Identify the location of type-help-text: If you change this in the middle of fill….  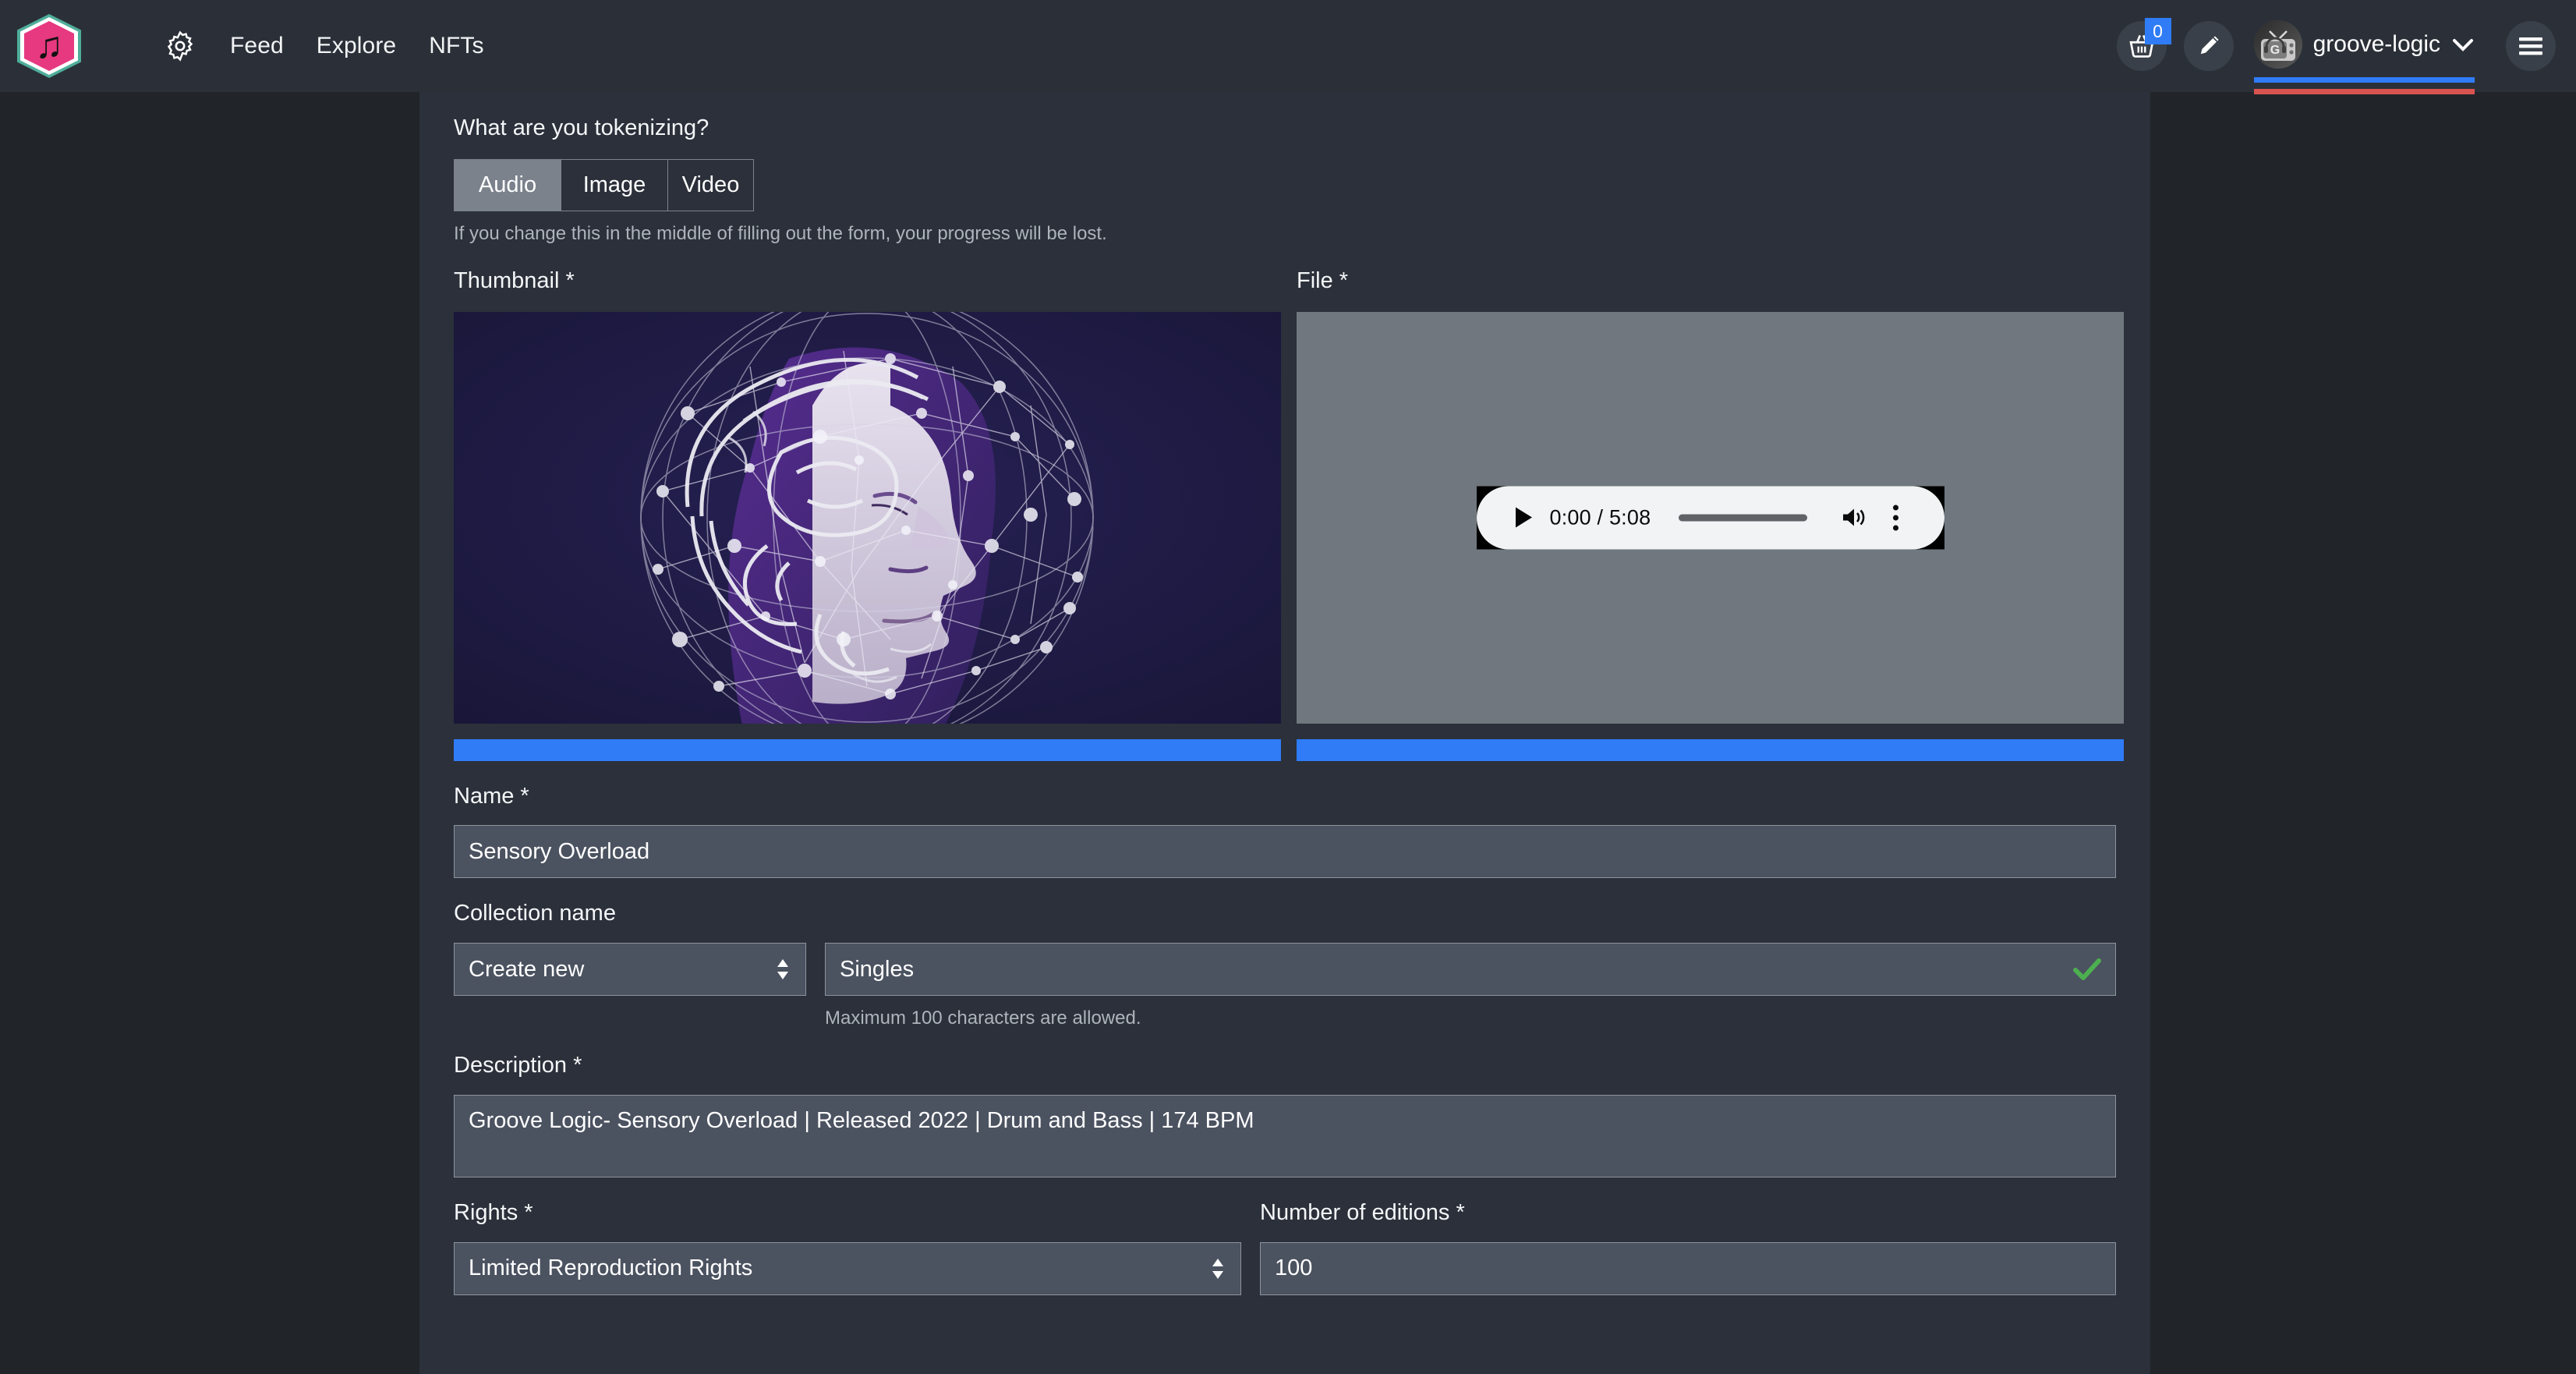
(780, 233).